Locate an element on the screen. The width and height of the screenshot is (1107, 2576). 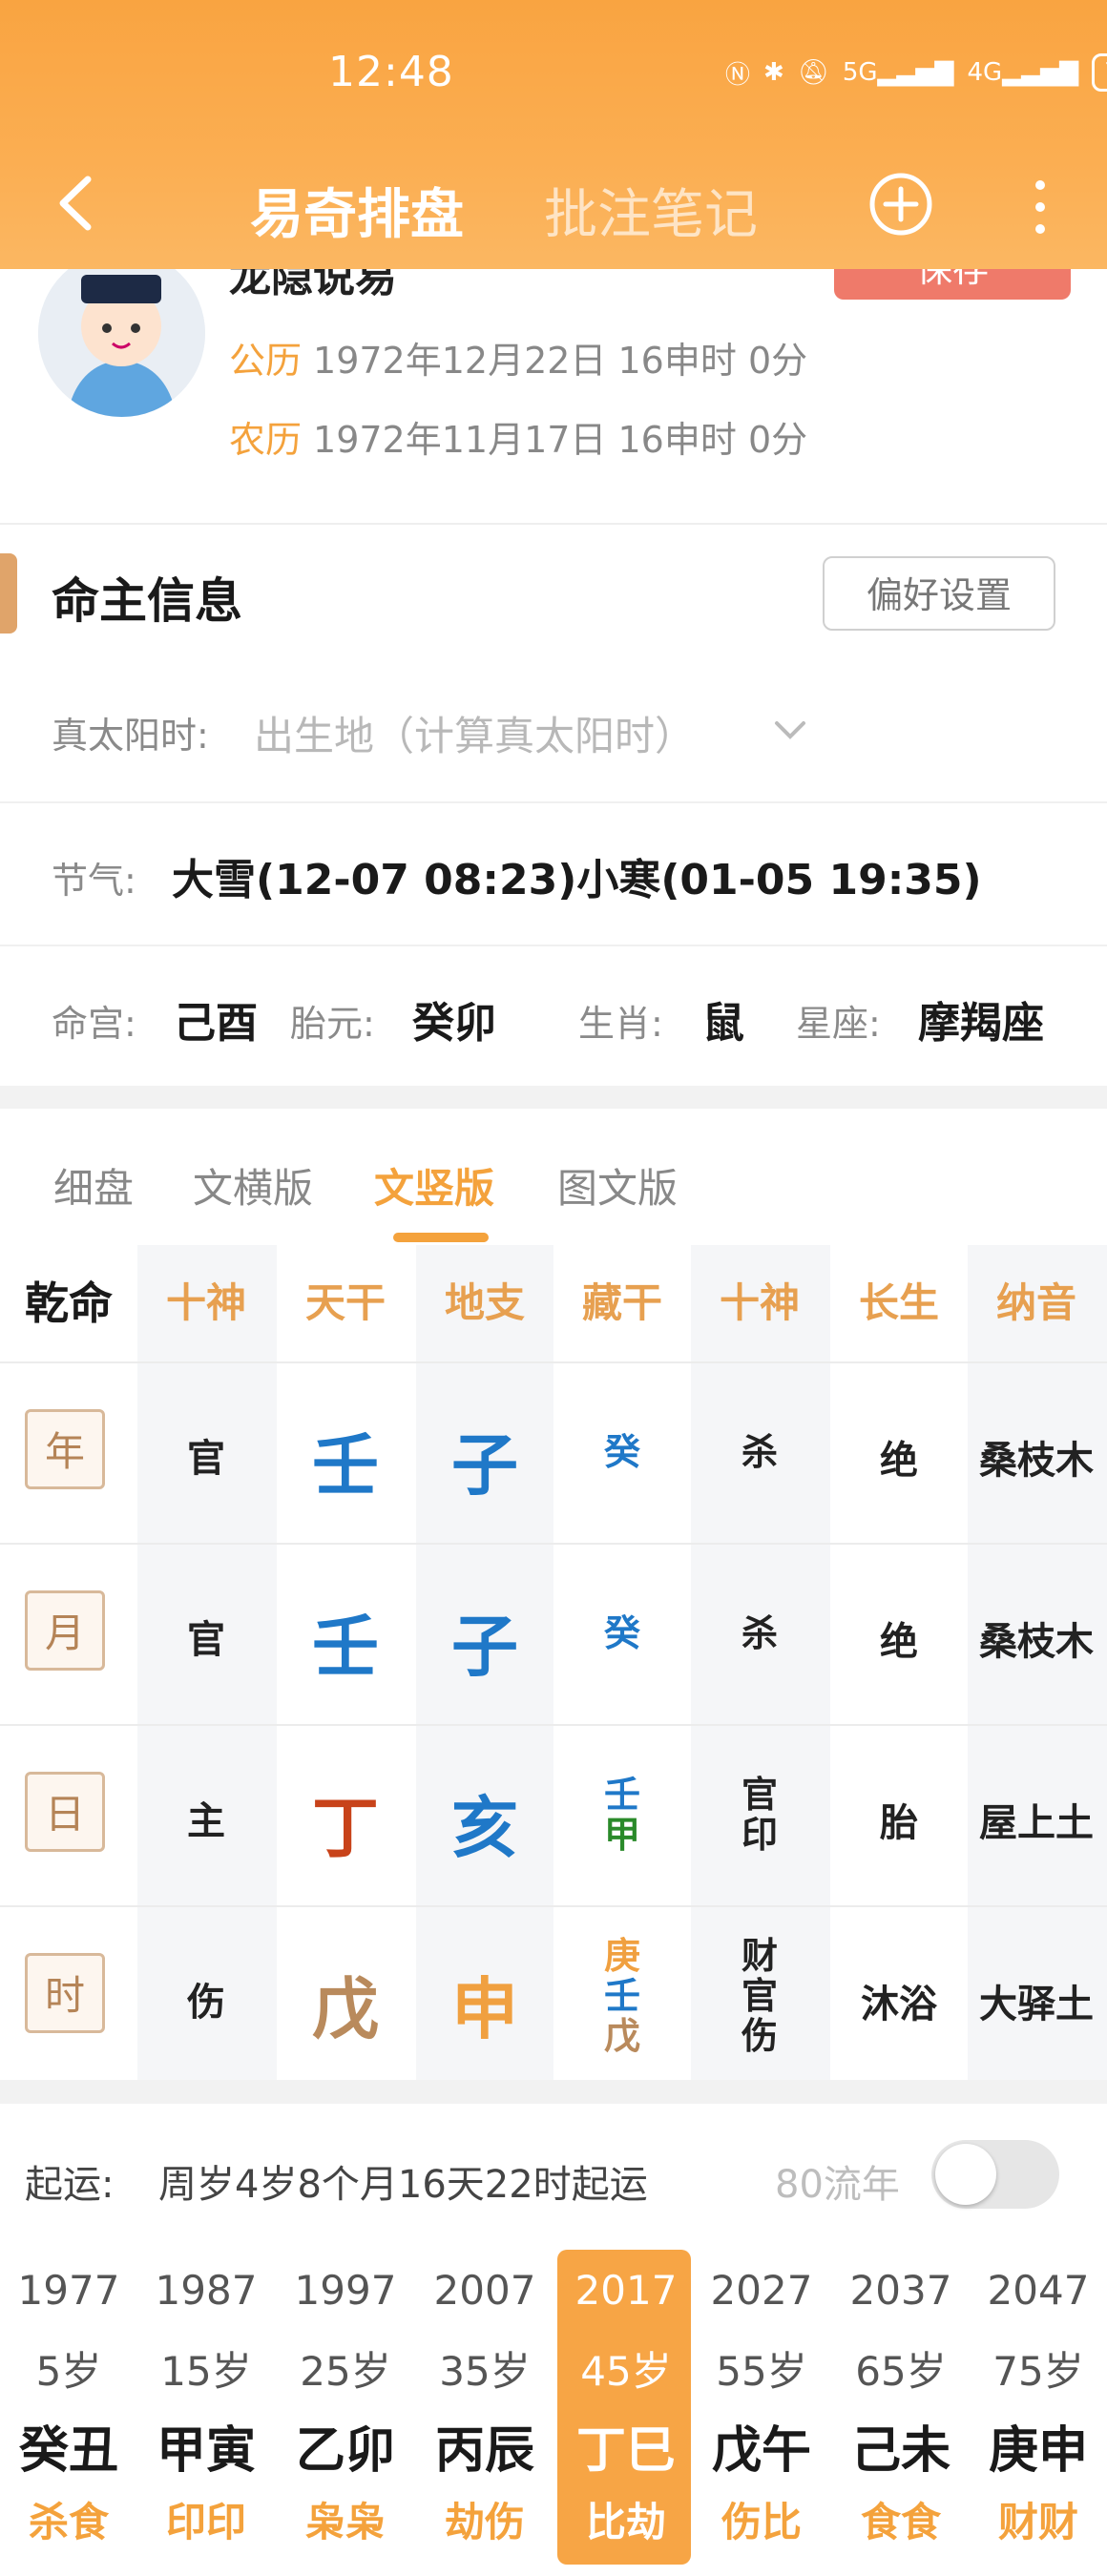
table-header-shishen: 十神 is located at coordinates (205, 1302).